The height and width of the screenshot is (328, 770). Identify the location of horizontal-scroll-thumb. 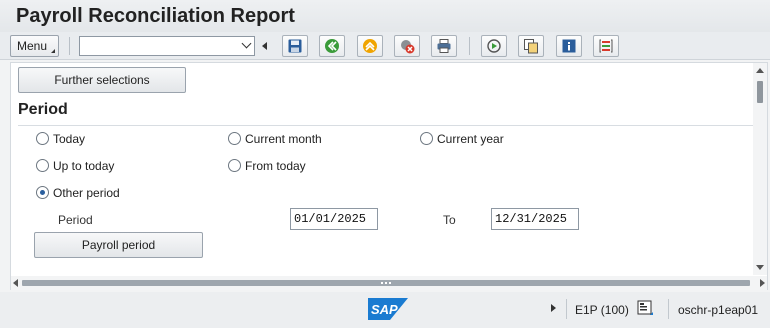
(386, 283).